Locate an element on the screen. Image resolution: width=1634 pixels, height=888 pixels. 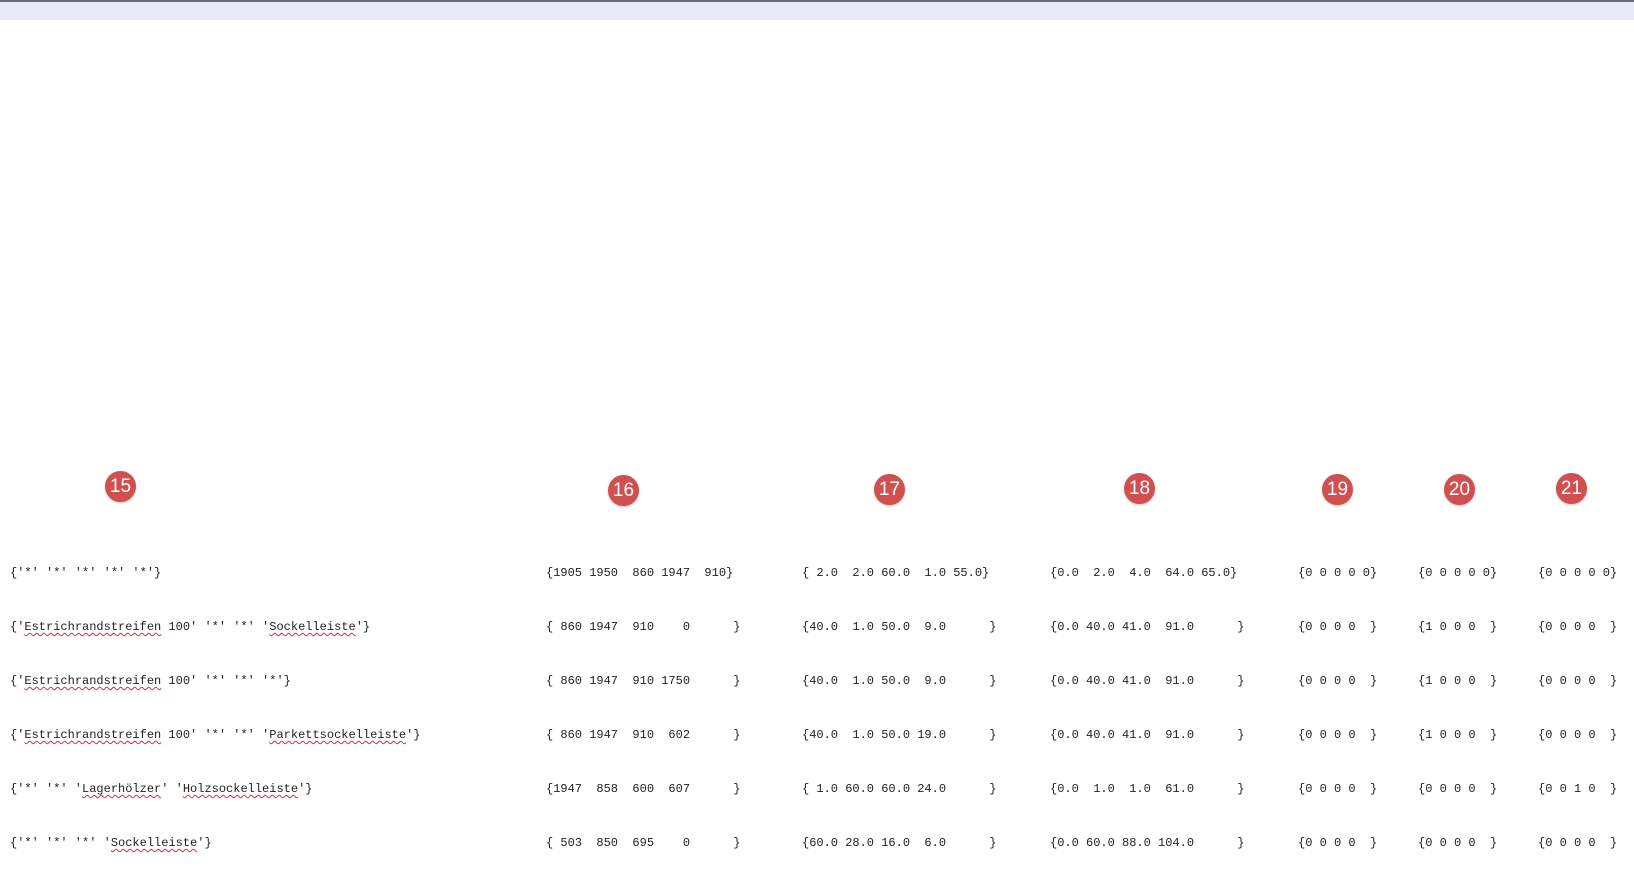
table-cell: {40.0 1.0 50.0 19.0 } is located at coordinates (899, 735).